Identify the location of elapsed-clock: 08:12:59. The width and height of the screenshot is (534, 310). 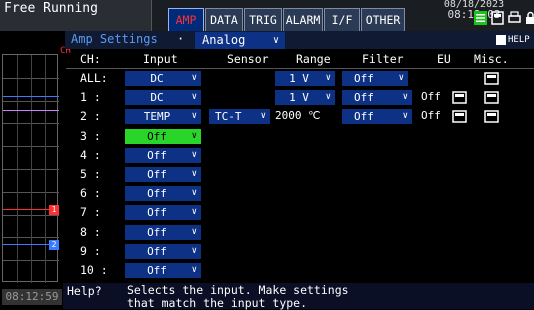
(32, 297).